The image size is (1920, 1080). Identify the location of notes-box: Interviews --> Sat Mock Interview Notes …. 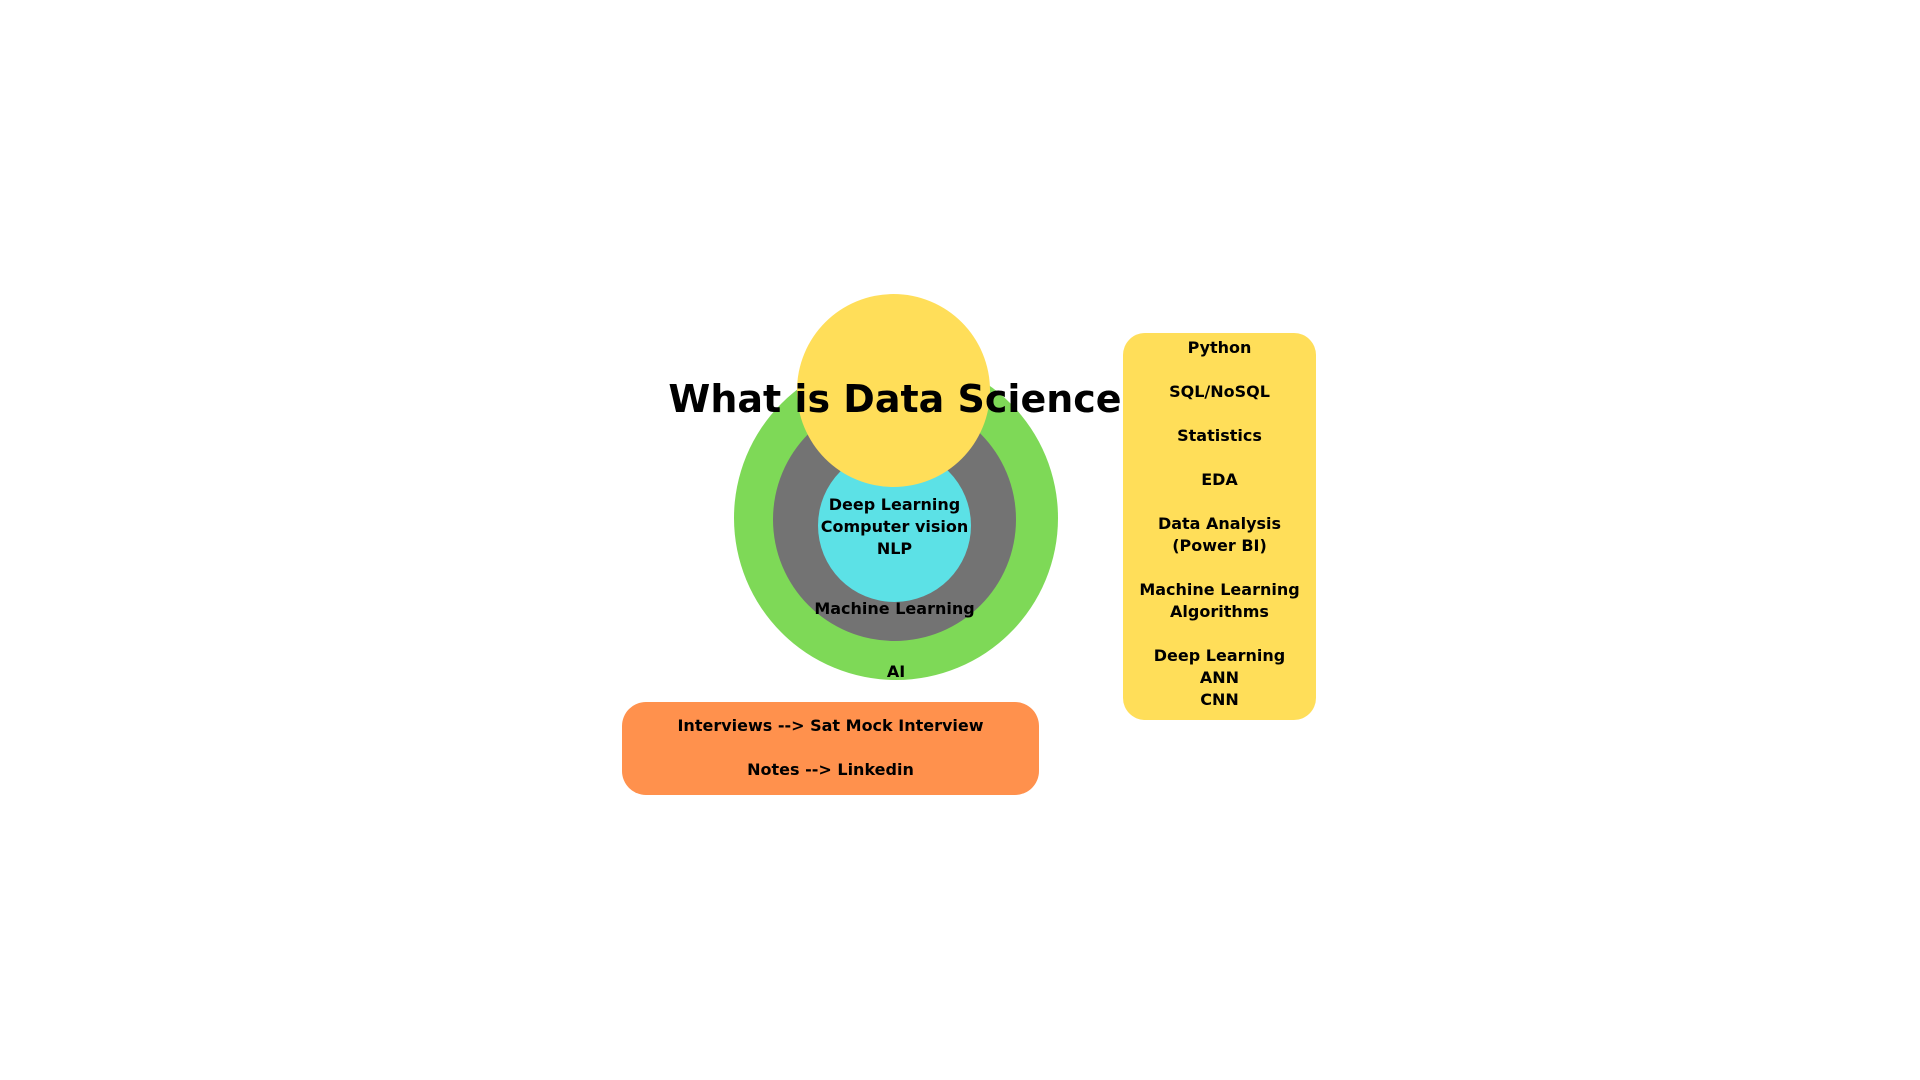
(830, 748).